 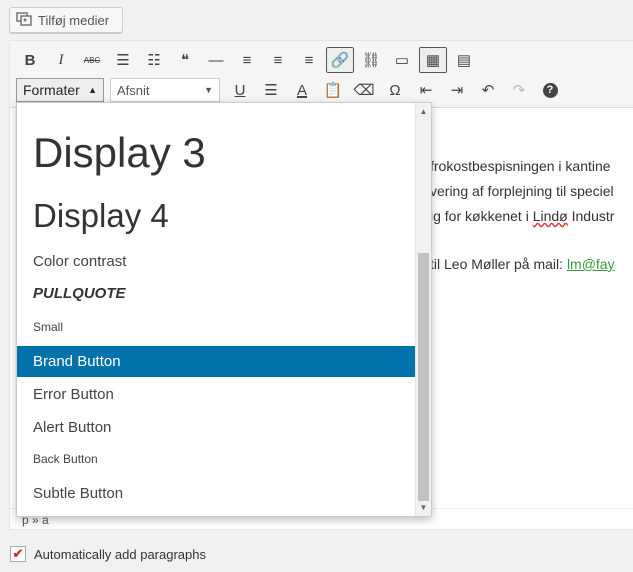 I want to click on bold-icon: B, so click(x=30, y=60).